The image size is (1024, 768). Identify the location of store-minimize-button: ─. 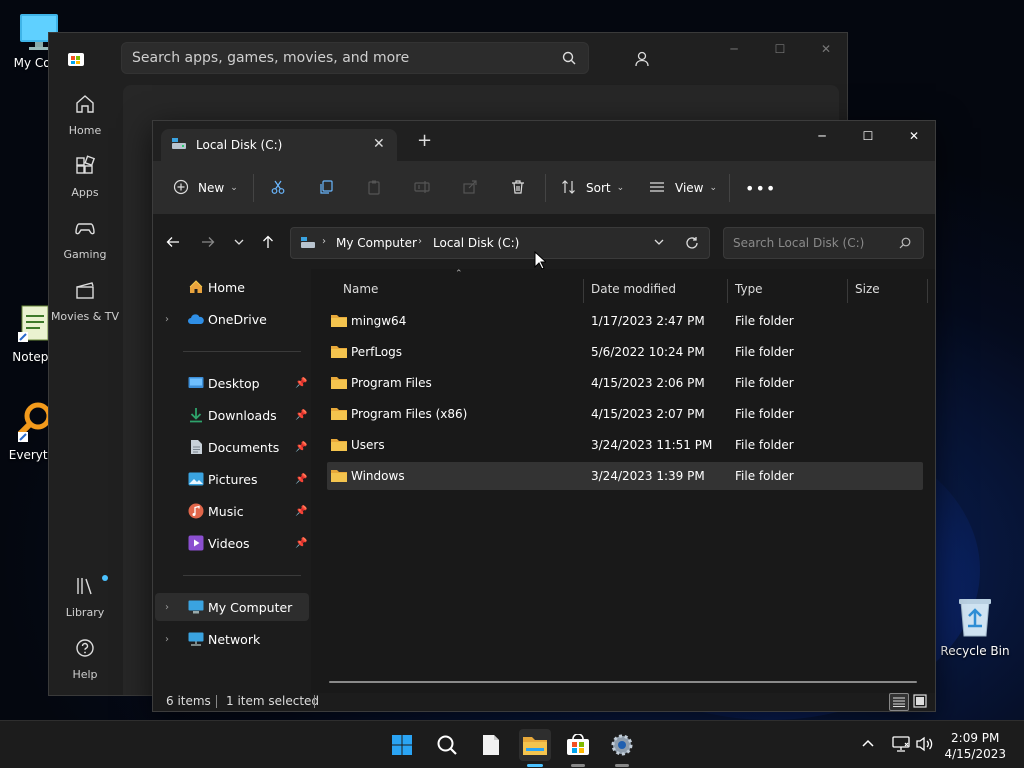
(734, 49).